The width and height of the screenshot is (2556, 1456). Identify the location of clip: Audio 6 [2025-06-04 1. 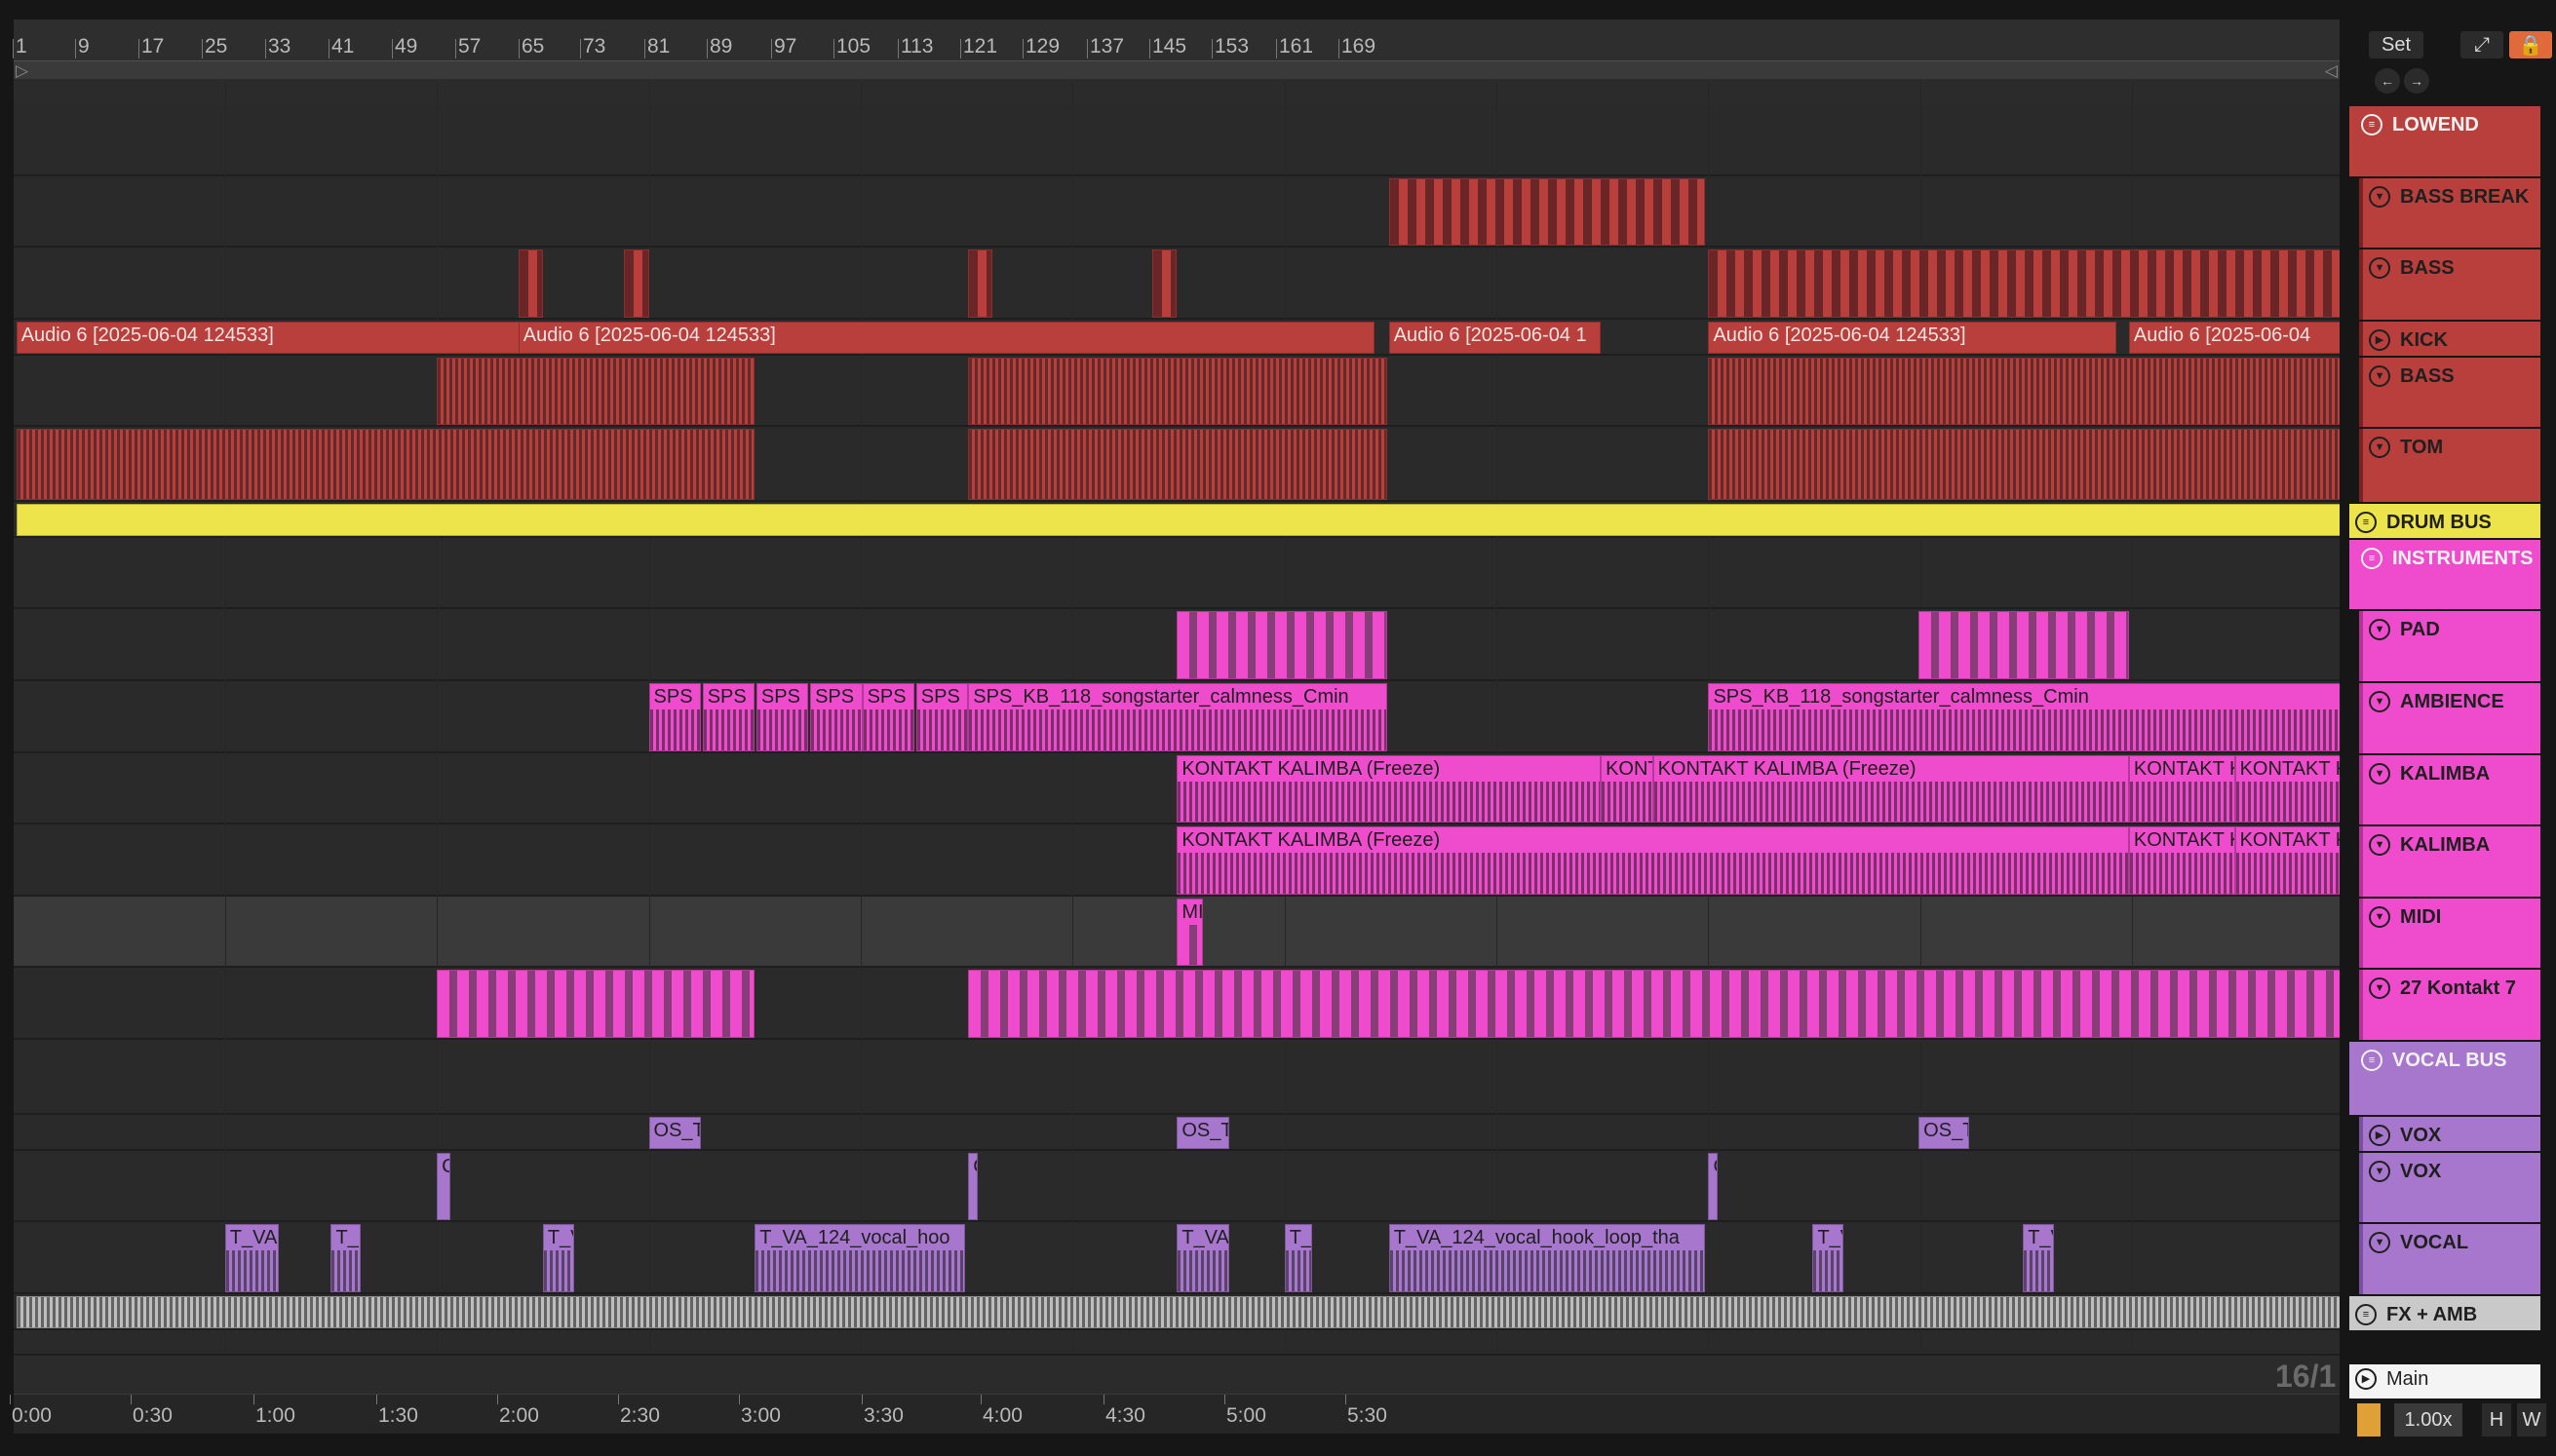
(1495, 337).